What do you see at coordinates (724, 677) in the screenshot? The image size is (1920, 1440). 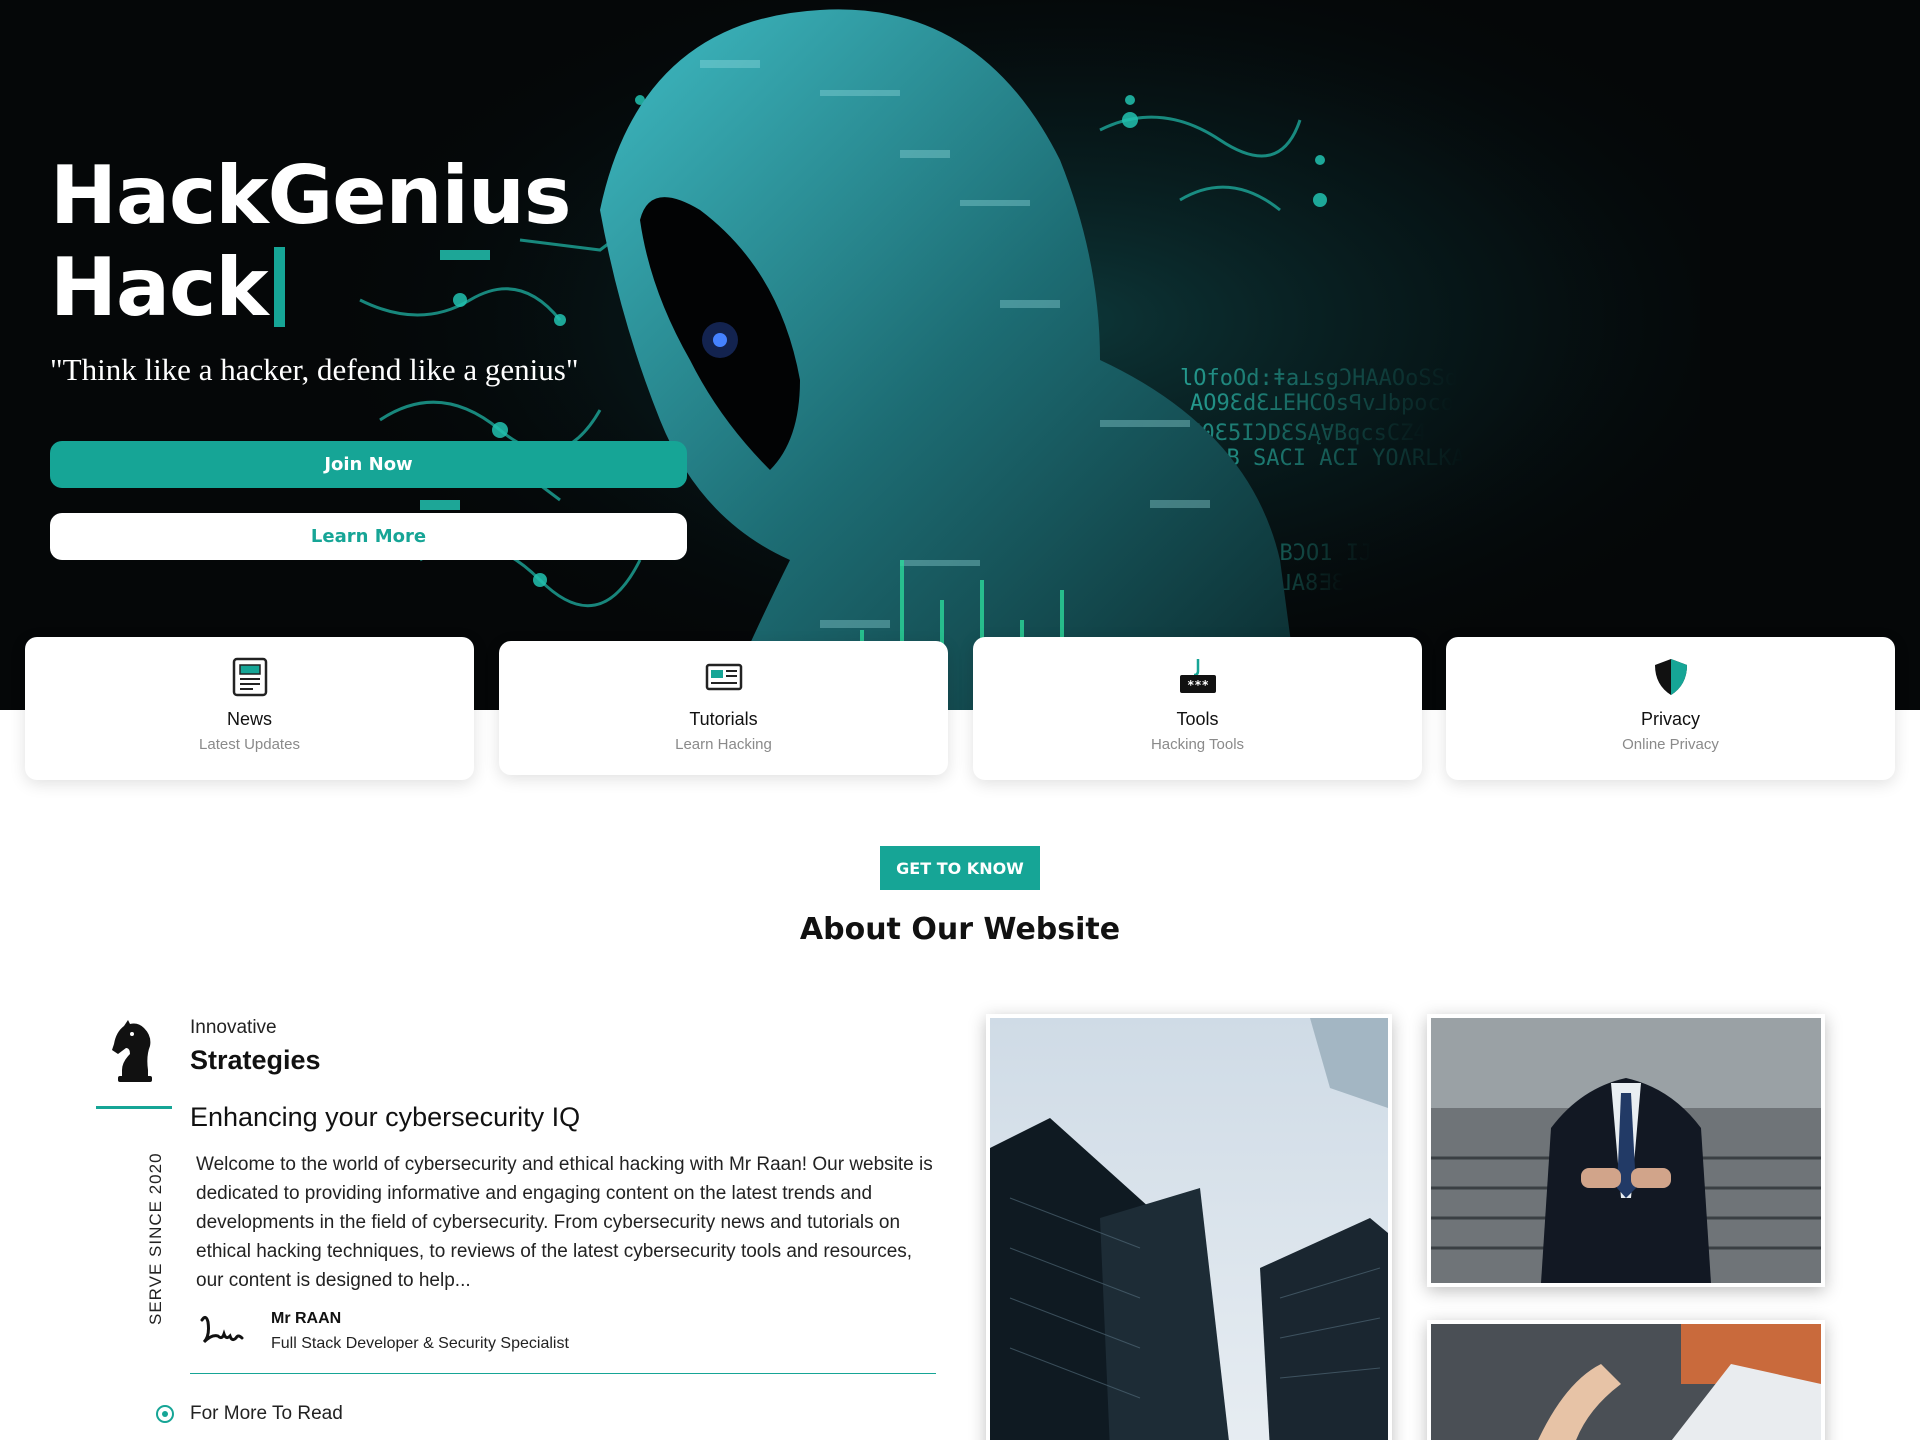 I see `dashboard-icon` at bounding box center [724, 677].